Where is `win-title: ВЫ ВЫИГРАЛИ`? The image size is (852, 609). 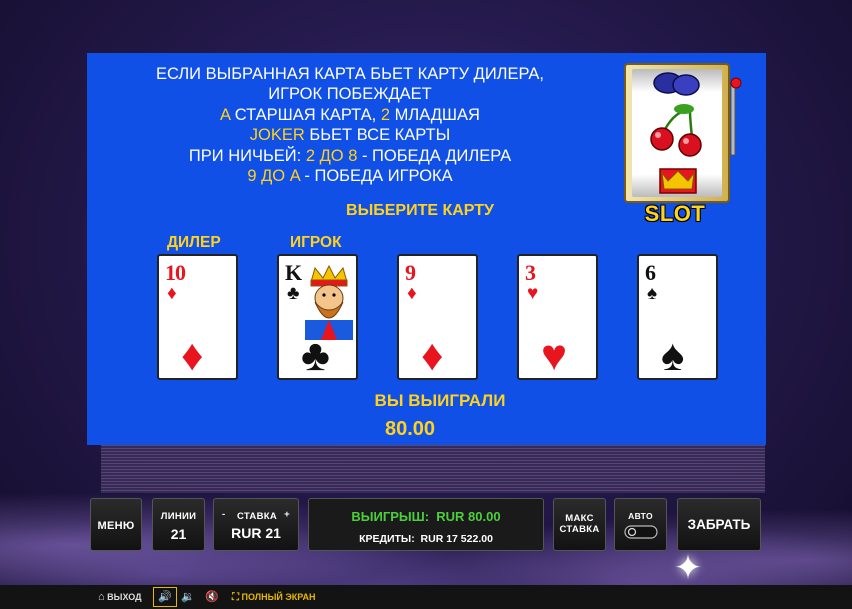 win-title: ВЫ ВЫИГРАЛИ is located at coordinates (440, 400).